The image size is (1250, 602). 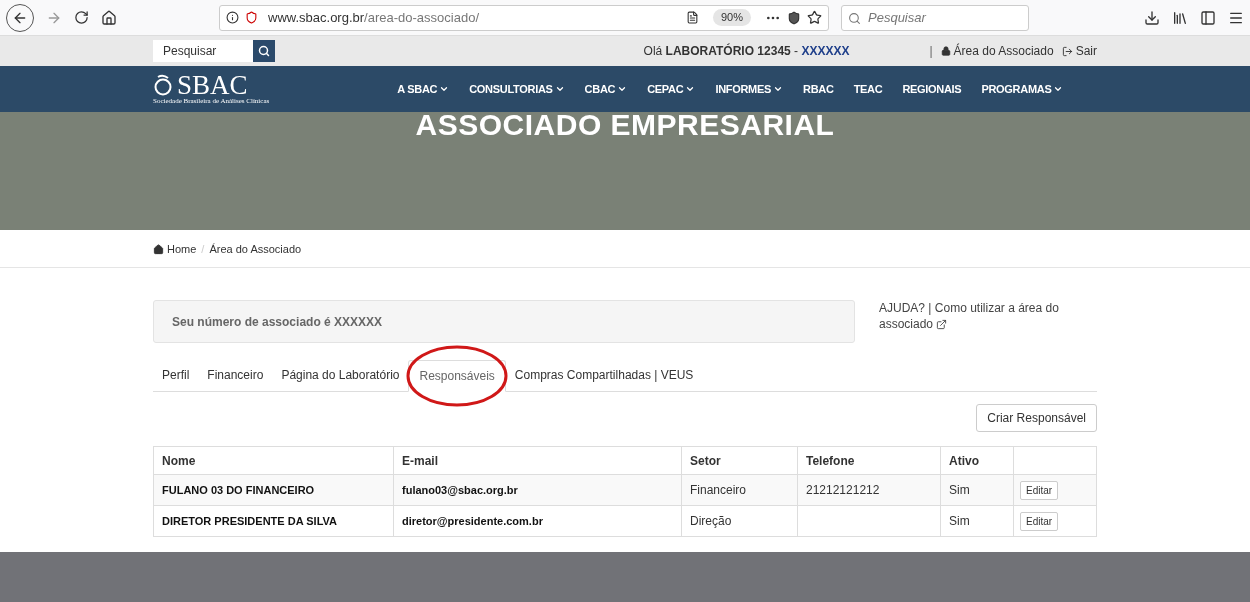 I want to click on breadcrumb-link: Área do Associado, so click(x=255, y=249).